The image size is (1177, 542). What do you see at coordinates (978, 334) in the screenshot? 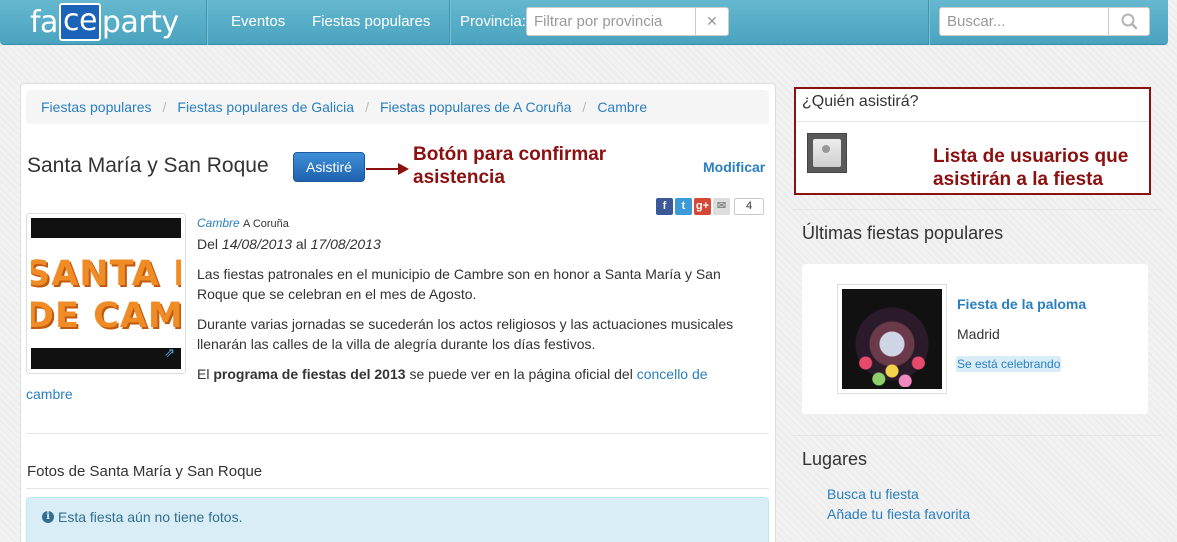
I see `latest-fiesta-city: Madrid` at bounding box center [978, 334].